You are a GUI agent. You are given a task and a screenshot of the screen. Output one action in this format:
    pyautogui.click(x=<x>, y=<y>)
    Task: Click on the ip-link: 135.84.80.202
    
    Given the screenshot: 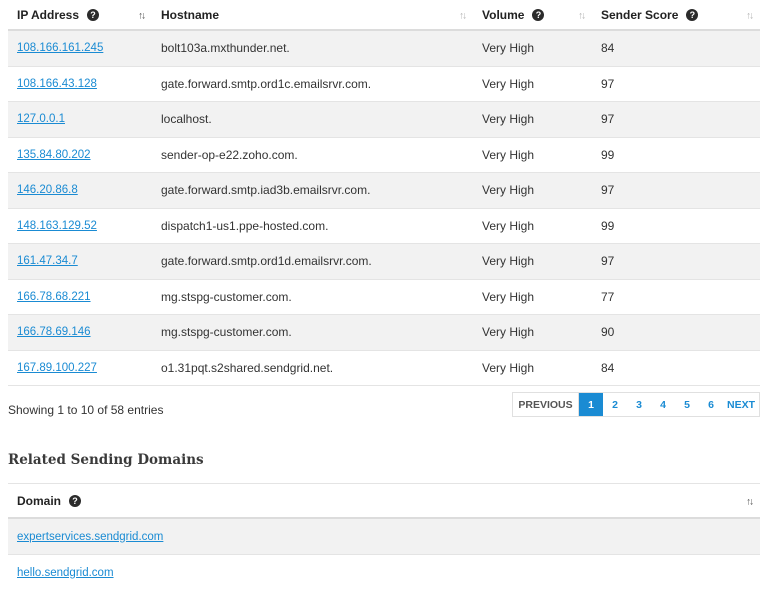 What is the action you would take?
    pyautogui.click(x=54, y=155)
    